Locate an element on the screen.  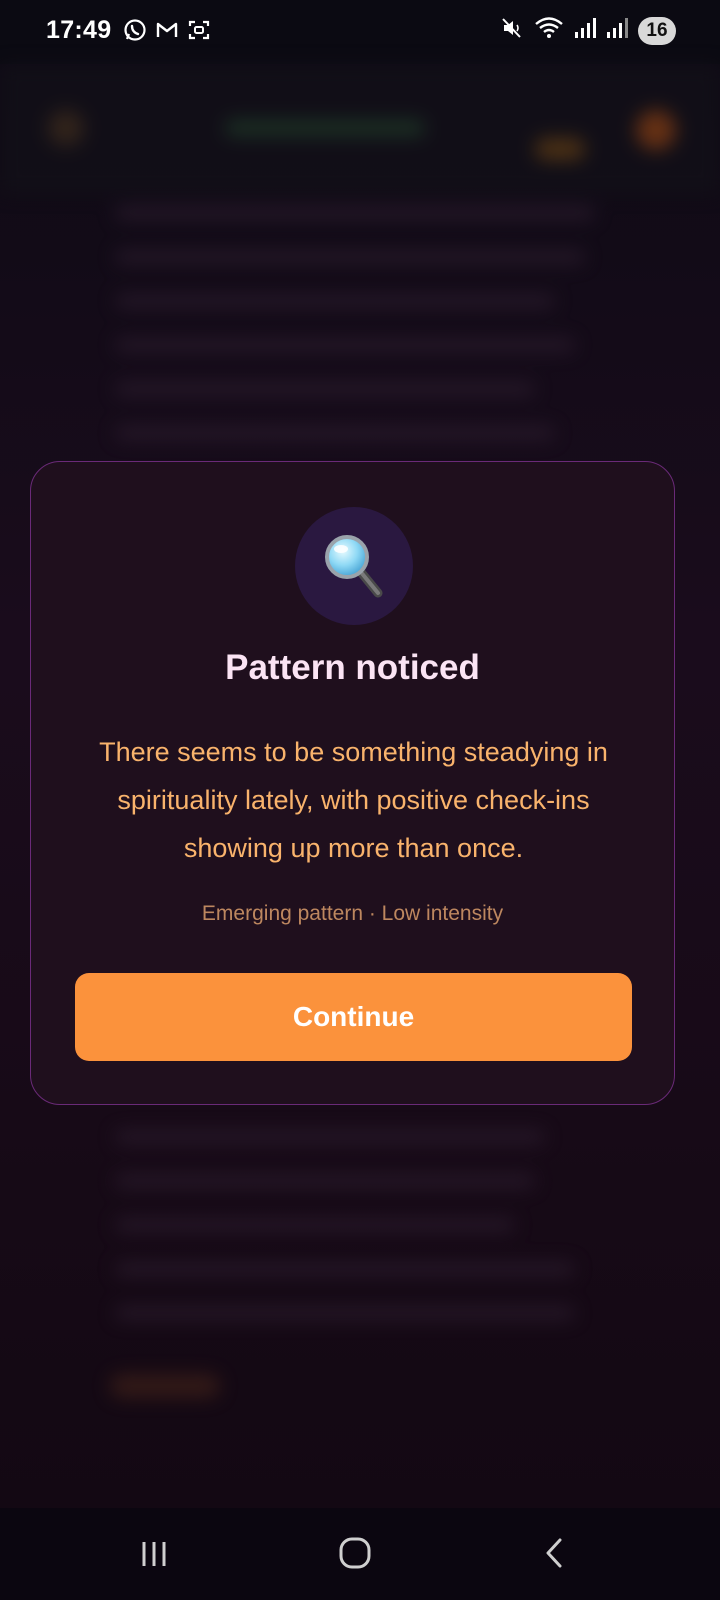
gmail-icon is located at coordinates (167, 30).